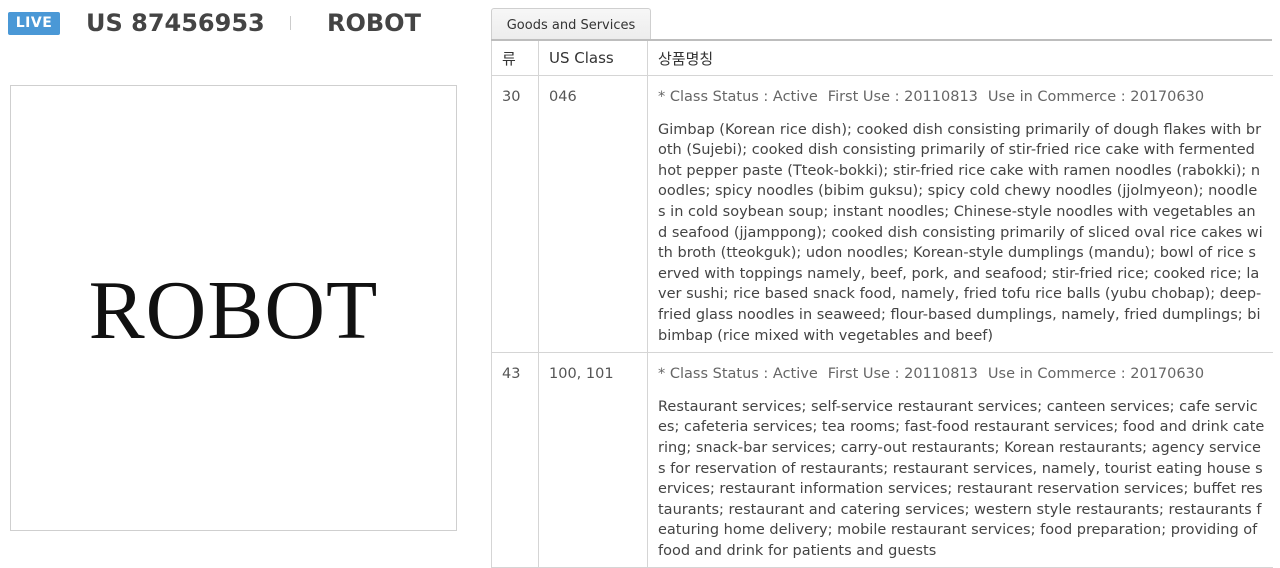 Image resolution: width=1280 pixels, height=568 pixels. What do you see at coordinates (593, 460) in the screenshot?
I see `us-class-cell: 100, 101` at bounding box center [593, 460].